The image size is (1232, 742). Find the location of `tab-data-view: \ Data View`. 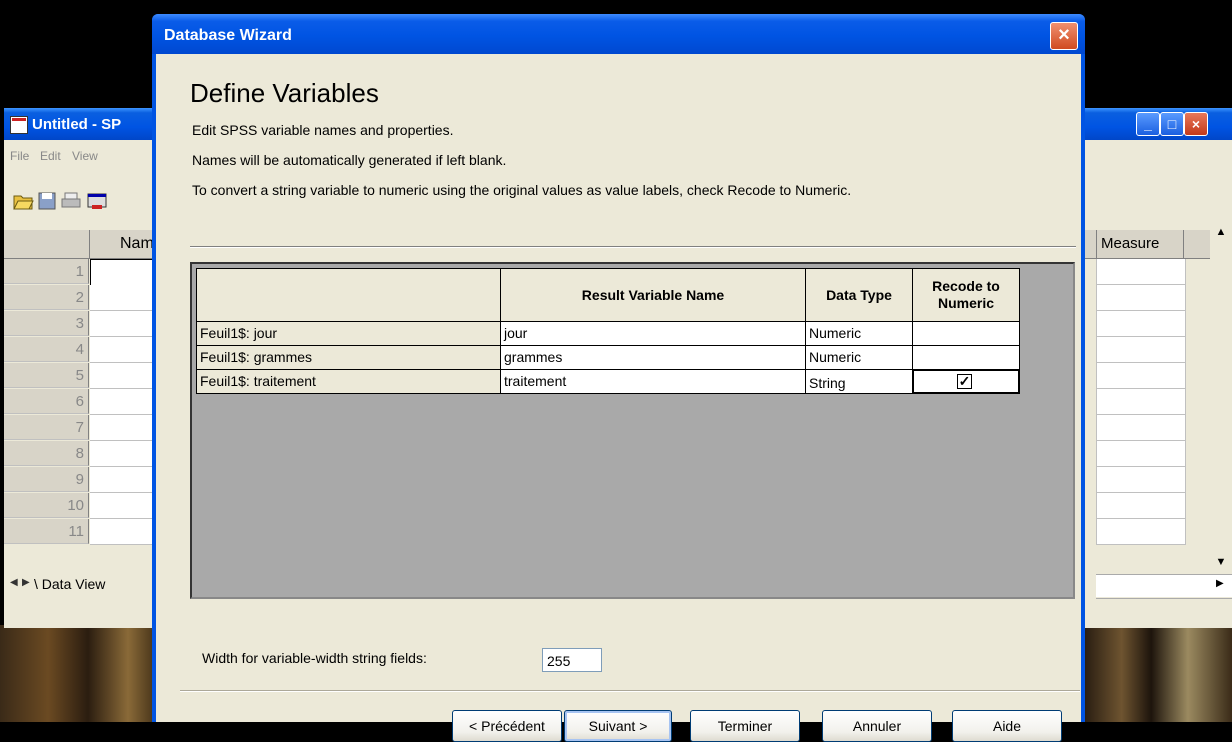

tab-data-view: \ Data View is located at coordinates (69, 584).